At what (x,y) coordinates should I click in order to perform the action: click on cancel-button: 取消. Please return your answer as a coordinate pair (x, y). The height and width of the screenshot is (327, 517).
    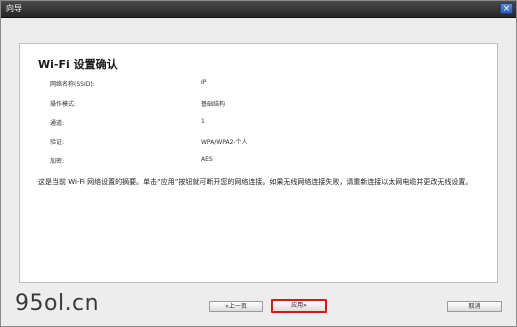
    Looking at the image, I should click on (474, 306).